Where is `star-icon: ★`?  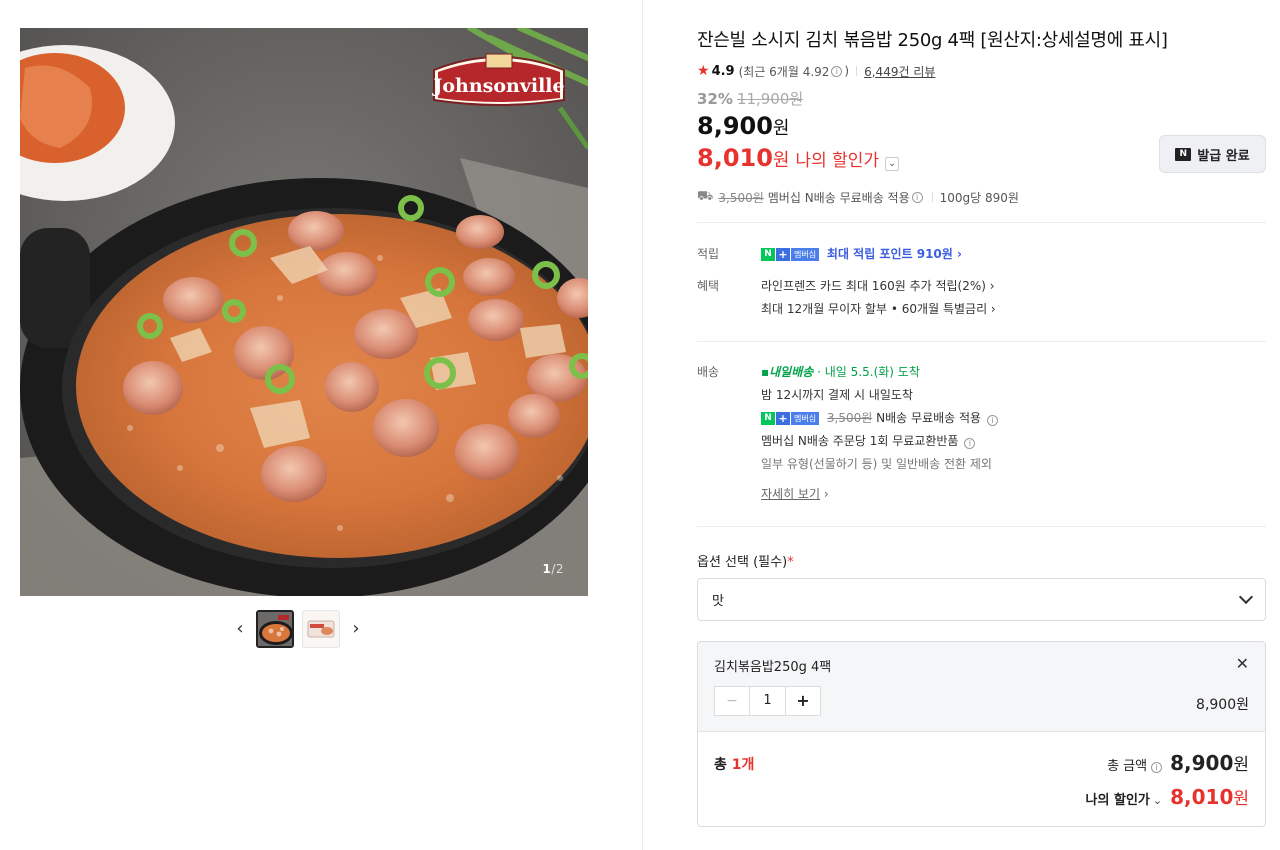 star-icon: ★ is located at coordinates (703, 71).